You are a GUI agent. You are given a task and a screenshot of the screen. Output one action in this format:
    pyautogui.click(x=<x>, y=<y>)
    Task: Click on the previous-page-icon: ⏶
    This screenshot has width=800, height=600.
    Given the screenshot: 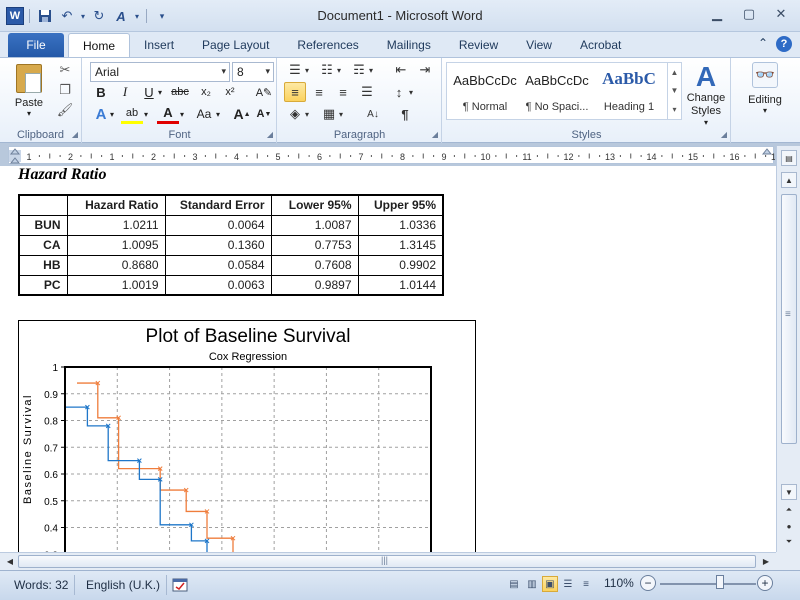 What is the action you would take?
    pyautogui.click(x=789, y=510)
    